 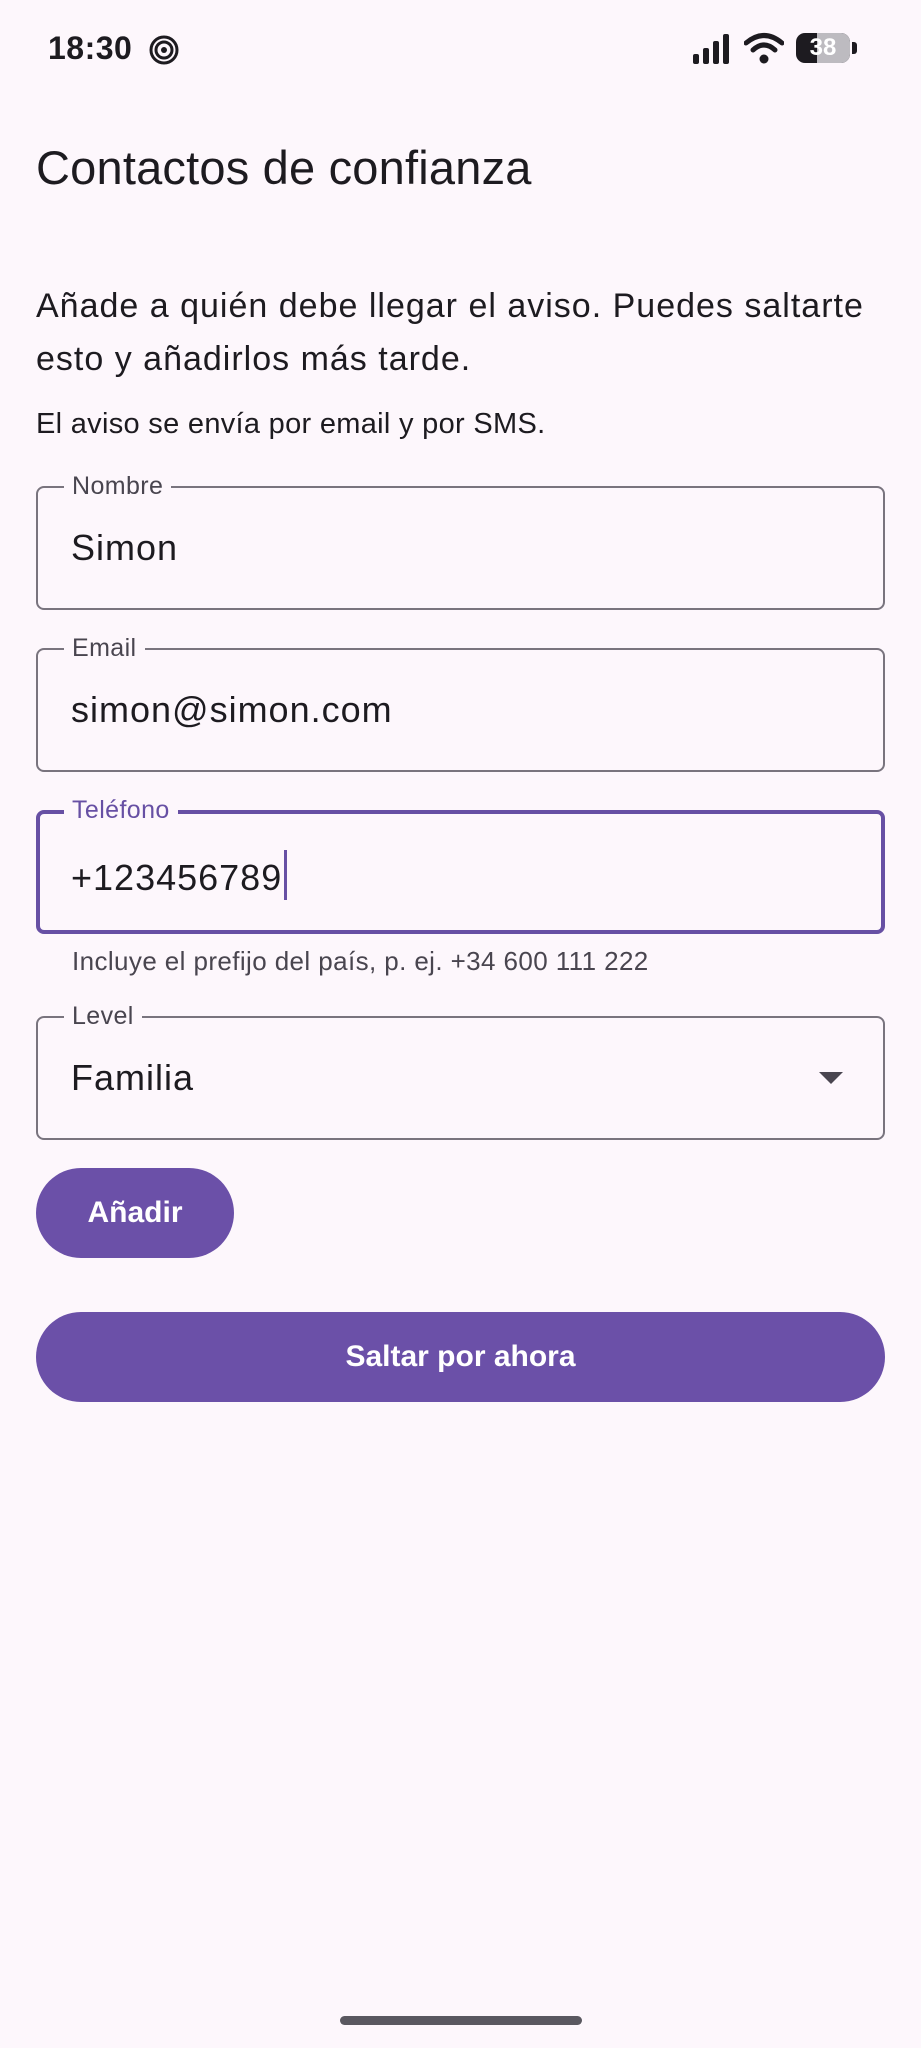 I want to click on name-field-label: Nombre, so click(x=118, y=486).